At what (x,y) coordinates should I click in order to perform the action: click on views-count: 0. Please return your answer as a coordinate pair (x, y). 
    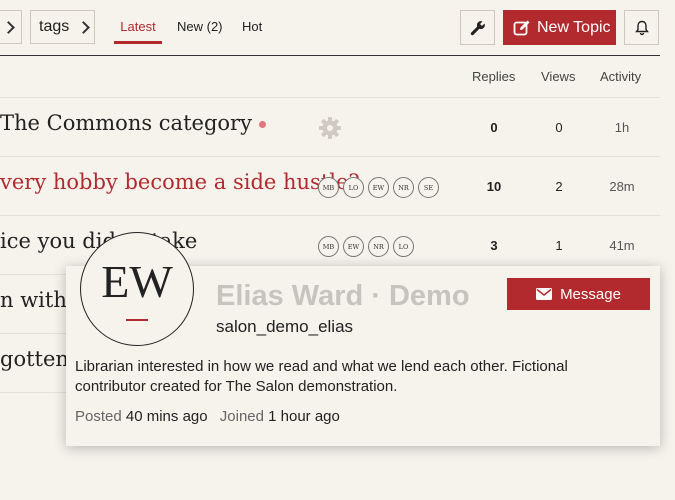
    Looking at the image, I should click on (559, 127).